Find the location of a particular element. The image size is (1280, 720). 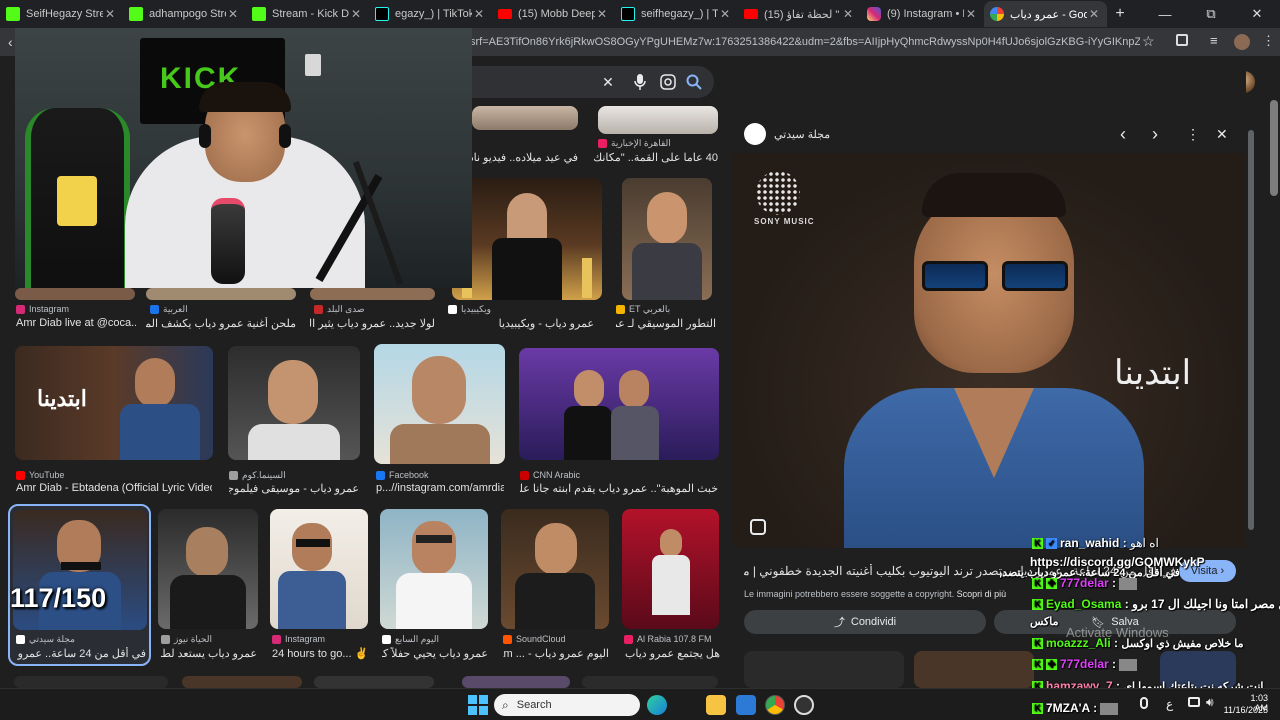

search-bar: ✕ is located at coordinates (577, 82).